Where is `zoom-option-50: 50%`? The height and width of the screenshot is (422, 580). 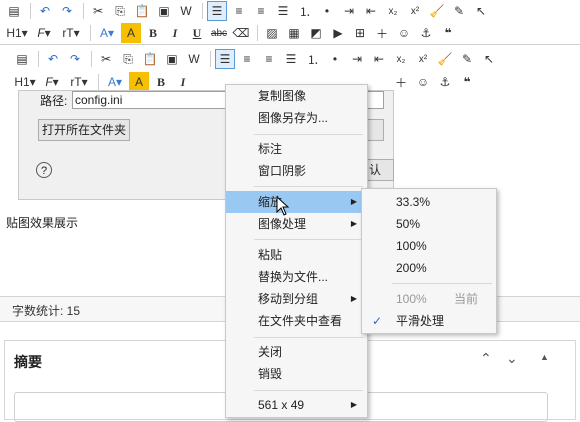 zoom-option-50: 50% is located at coordinates (429, 224).